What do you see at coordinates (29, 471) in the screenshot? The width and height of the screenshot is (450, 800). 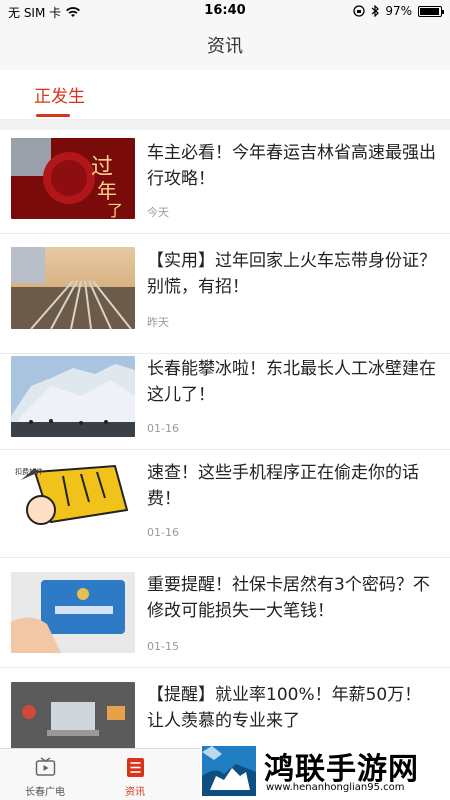 I see `svg-text: 扣费软件` at bounding box center [29, 471].